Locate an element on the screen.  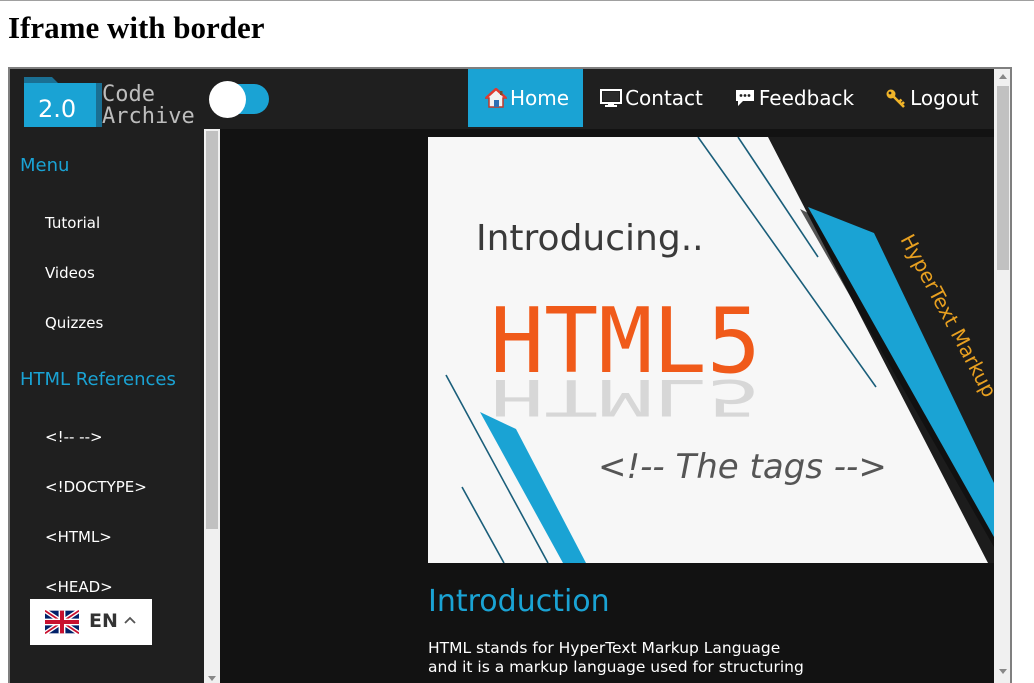
language-code: EN is located at coordinates (103, 621).